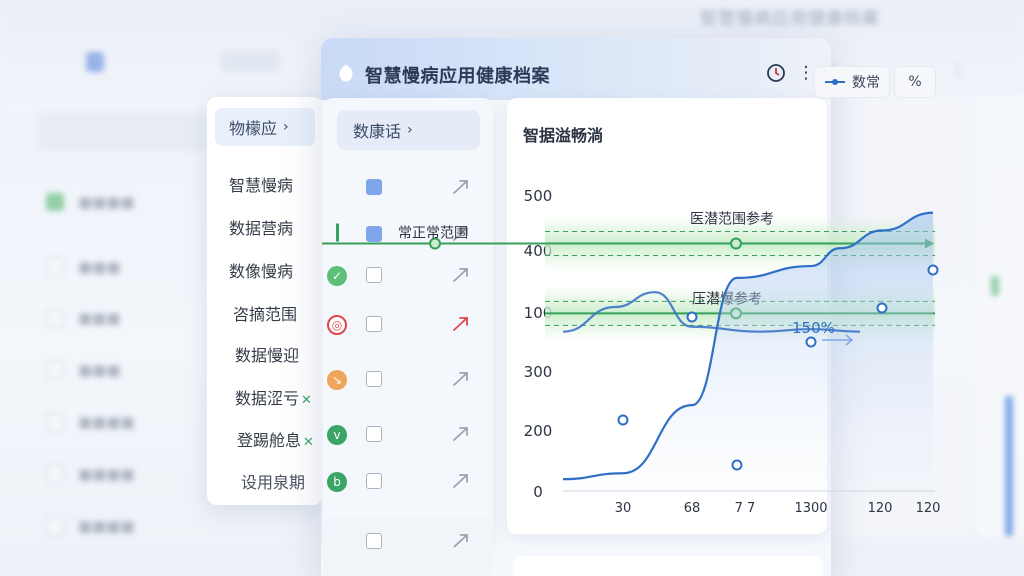 The height and width of the screenshot is (576, 1024). What do you see at coordinates (95, 62) in the screenshot?
I see `background-logo-icon` at bounding box center [95, 62].